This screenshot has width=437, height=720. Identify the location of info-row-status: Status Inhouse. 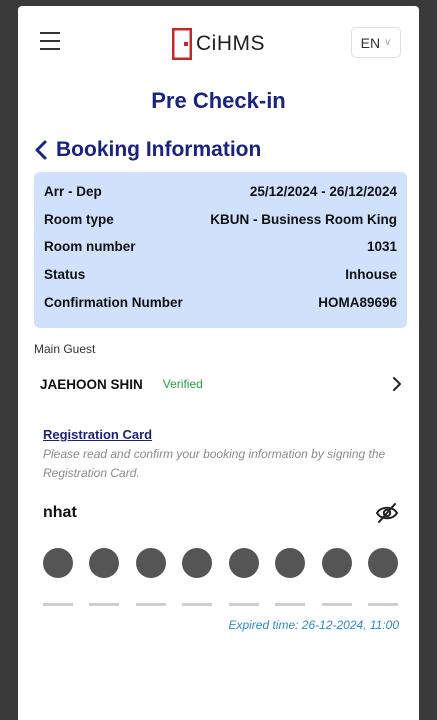
(220, 275).